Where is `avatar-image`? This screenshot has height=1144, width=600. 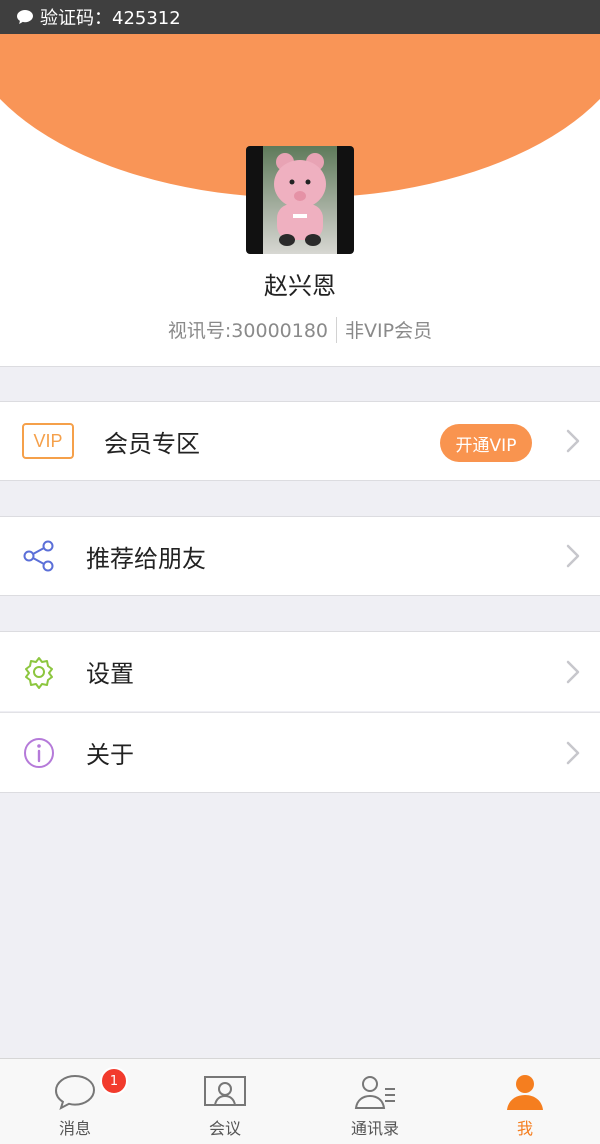
avatar-image is located at coordinates (300, 199).